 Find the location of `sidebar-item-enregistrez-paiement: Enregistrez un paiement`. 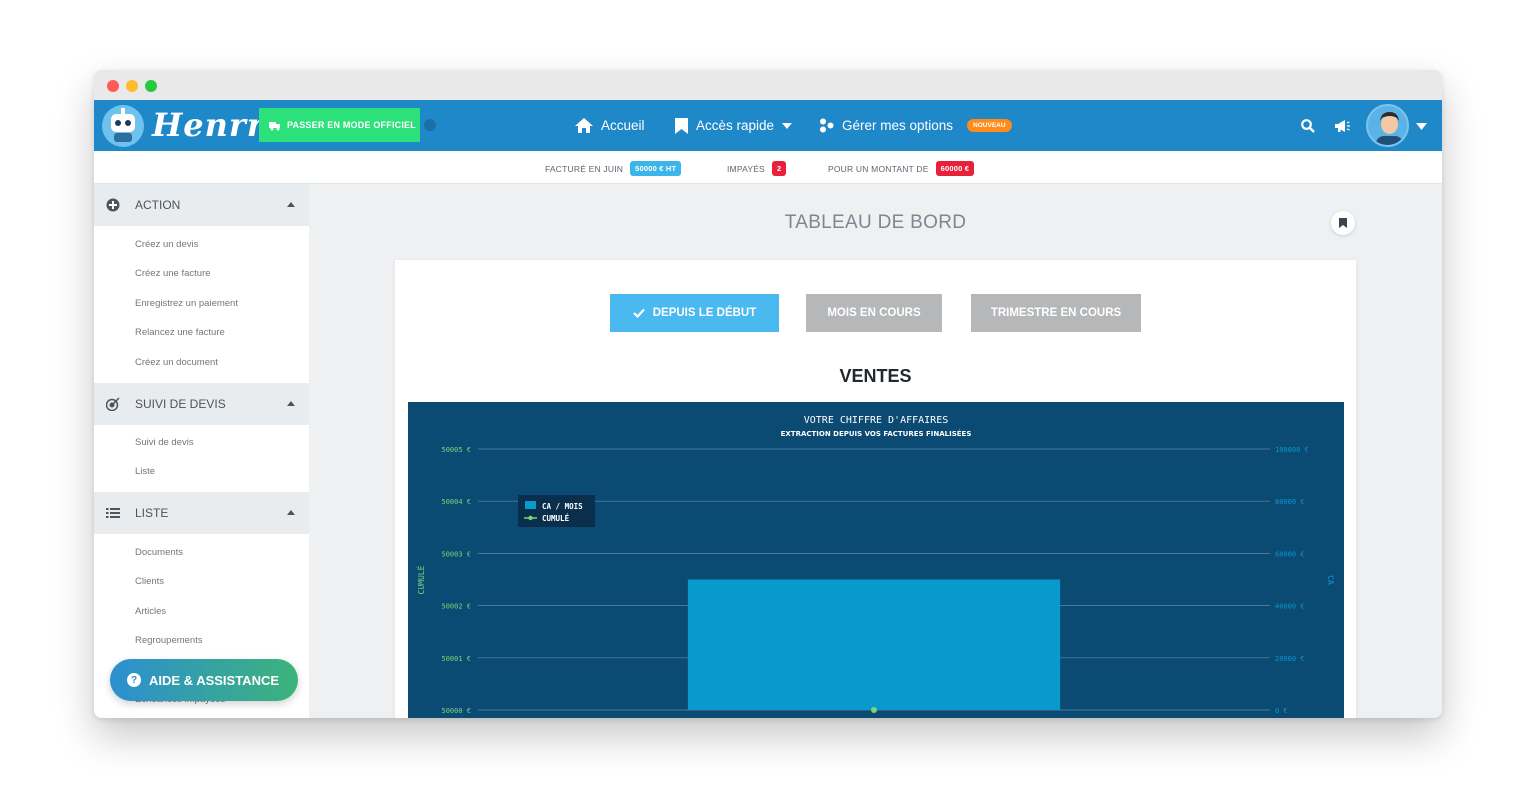

sidebar-item-enregistrez-paiement: Enregistrez un paiement is located at coordinates (186, 303).